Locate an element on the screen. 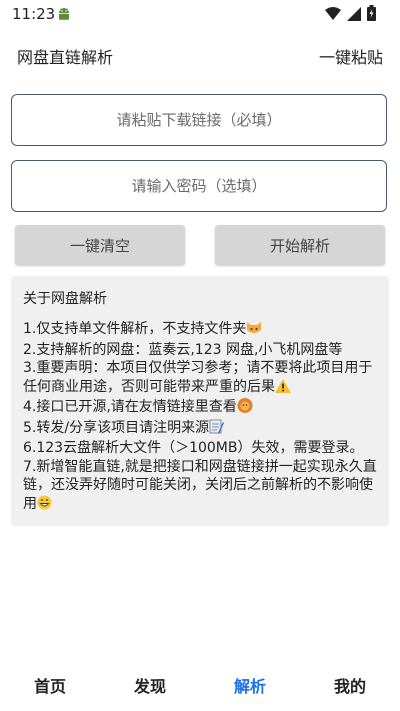 This screenshot has width=400, height=711. info-title: 关于网盘解析 is located at coordinates (65, 299).